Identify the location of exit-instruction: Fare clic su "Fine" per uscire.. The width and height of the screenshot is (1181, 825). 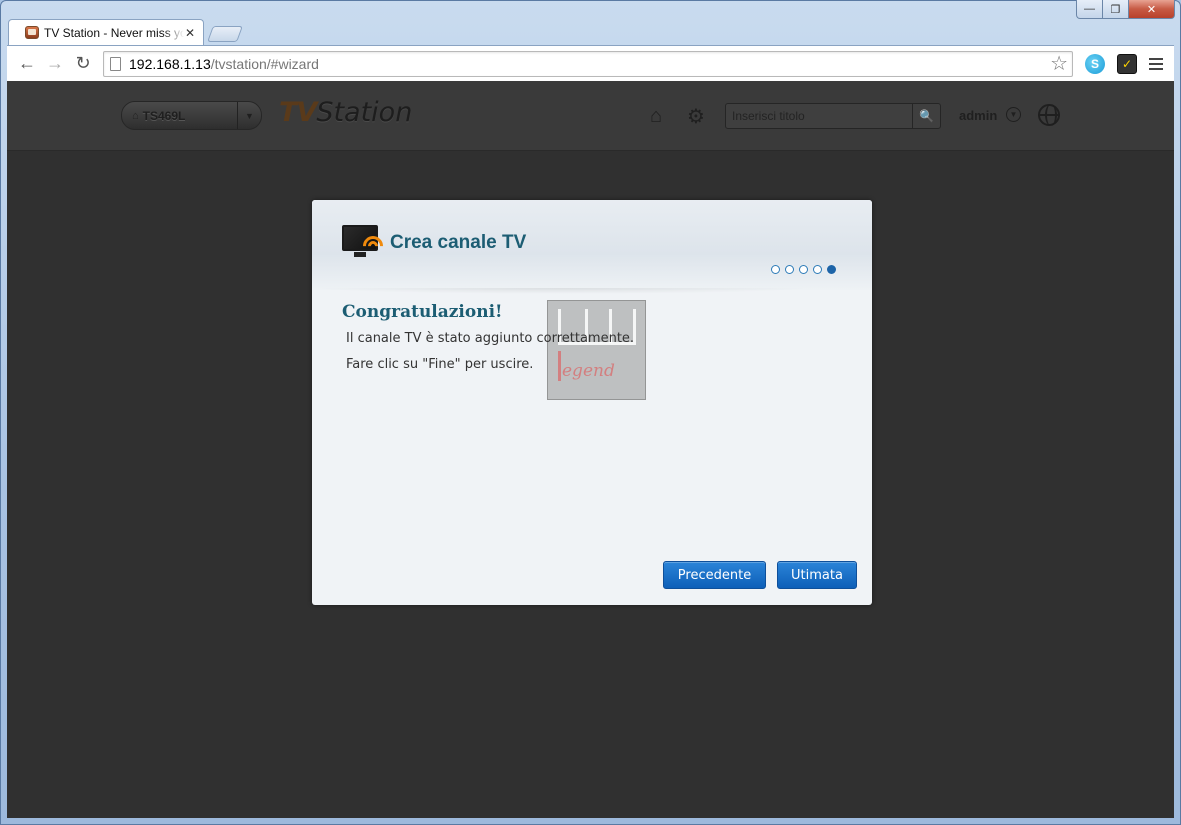
(440, 364).